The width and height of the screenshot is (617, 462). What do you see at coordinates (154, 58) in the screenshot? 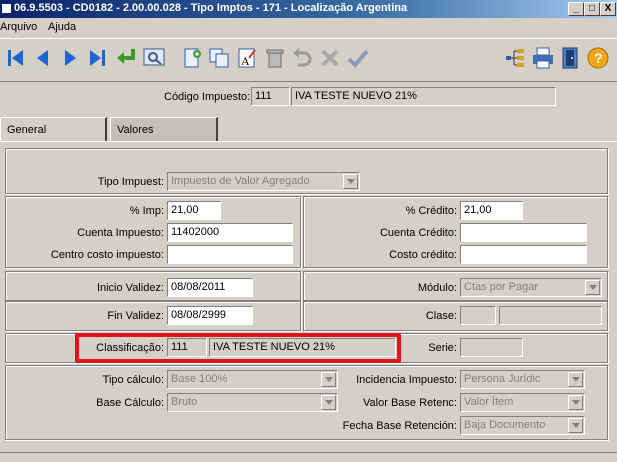
I see `search-icon` at bounding box center [154, 58].